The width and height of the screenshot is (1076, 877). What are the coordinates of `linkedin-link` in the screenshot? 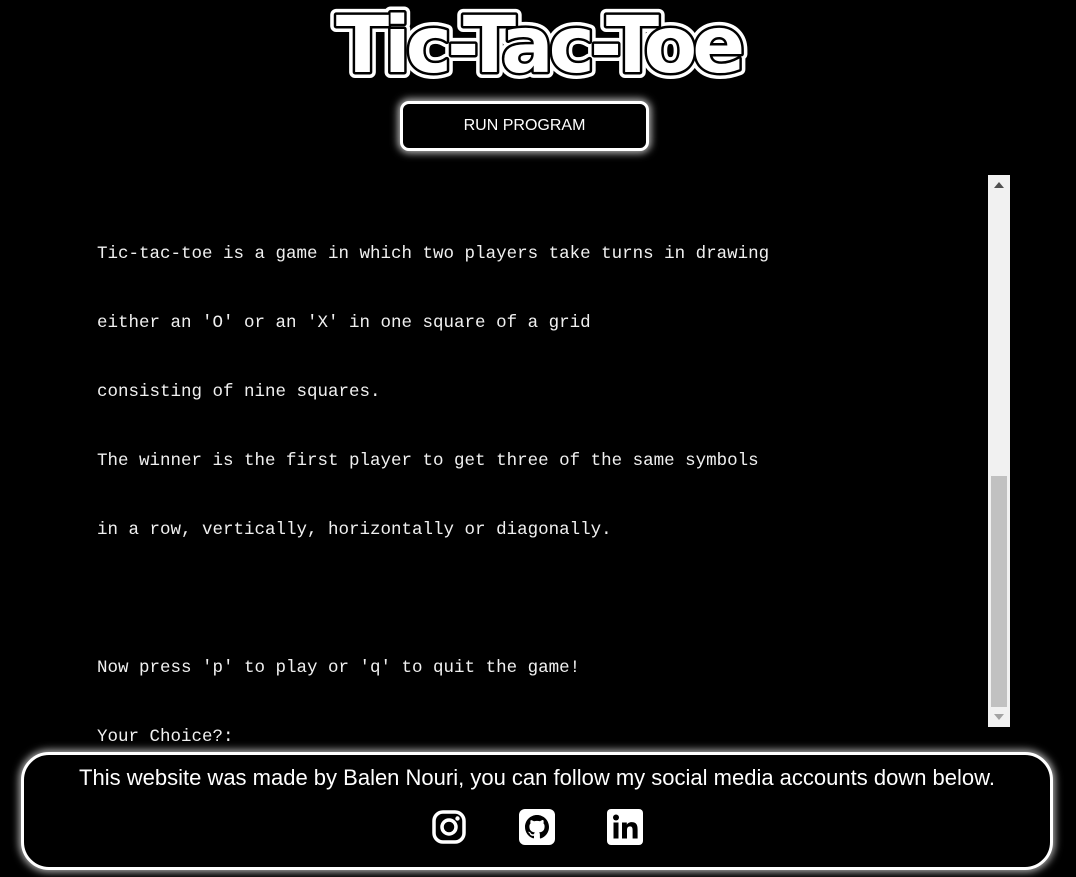 It's located at (625, 827).